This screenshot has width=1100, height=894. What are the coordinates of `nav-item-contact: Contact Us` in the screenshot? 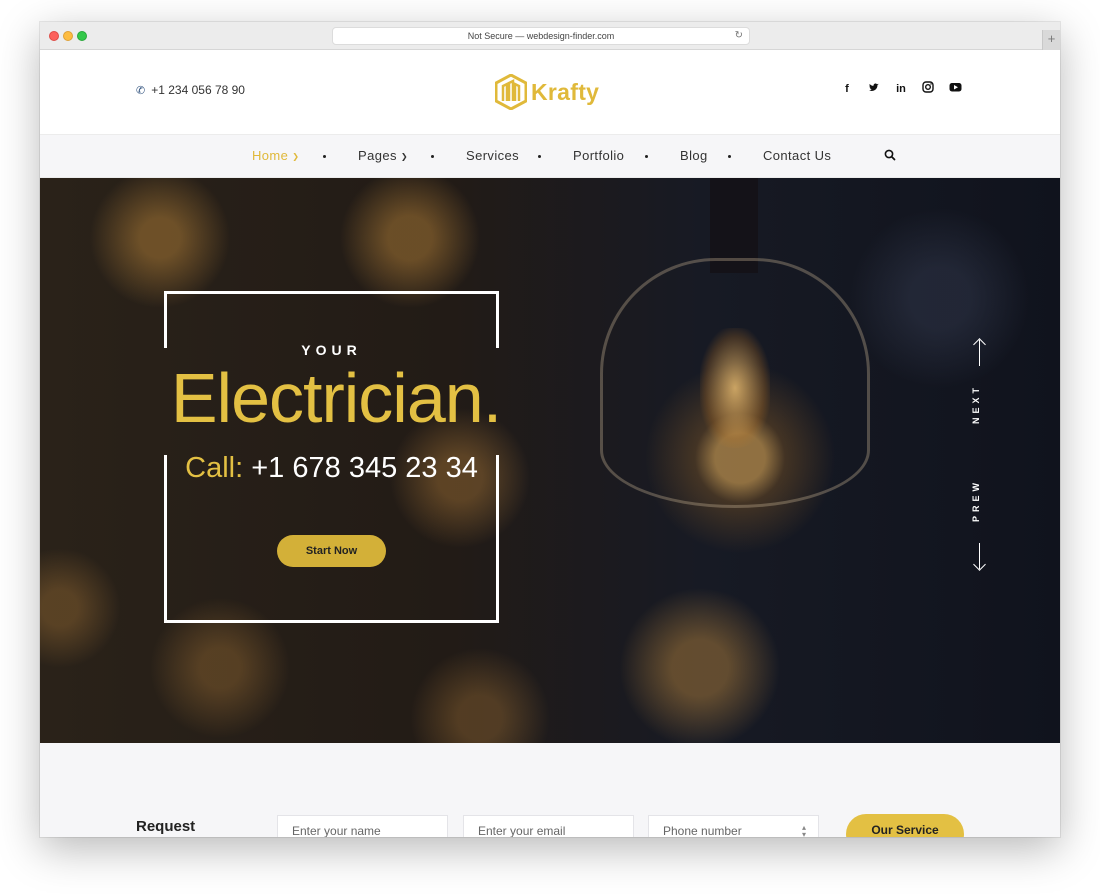 It's located at (797, 155).